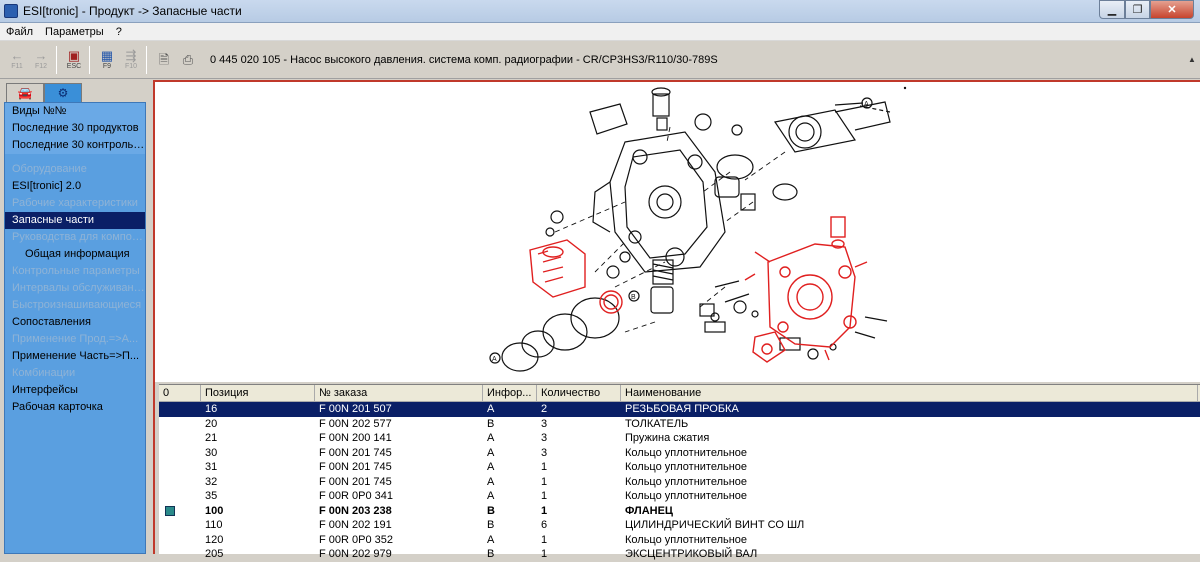 The height and width of the screenshot is (562, 1200). Describe the element at coordinates (211, 452) in the screenshot. I see `position-cell: 30` at that location.